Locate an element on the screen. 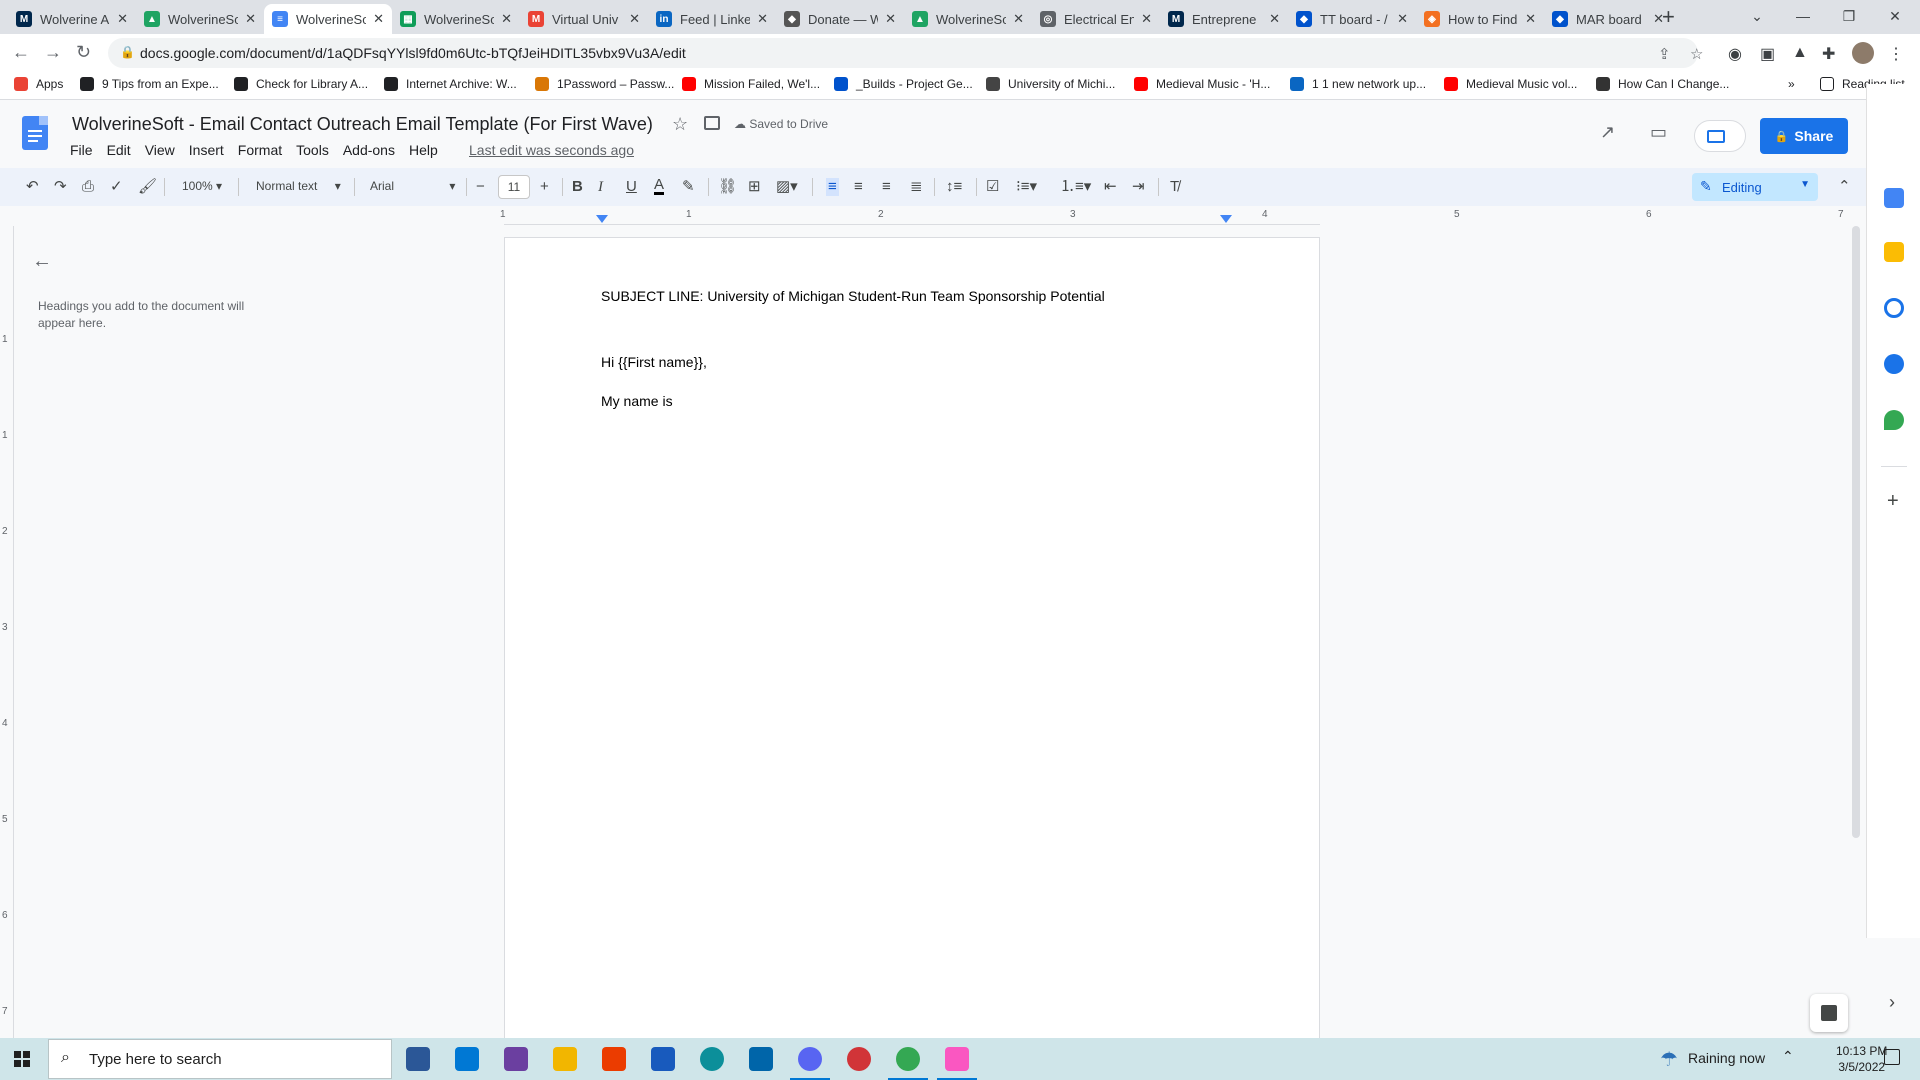 The width and height of the screenshot is (1920, 1080). document-scrollbar is located at coordinates (1856, 532).